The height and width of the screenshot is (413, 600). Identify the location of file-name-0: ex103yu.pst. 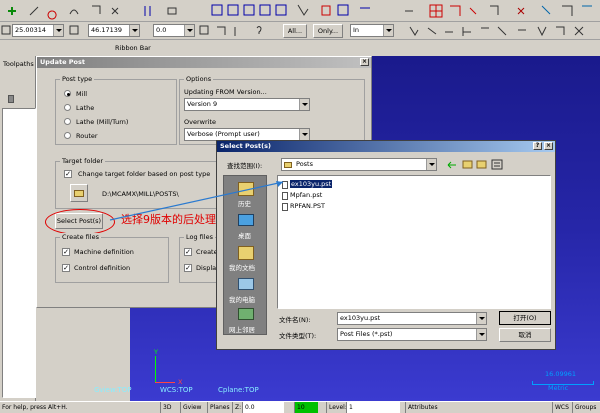
(311, 184).